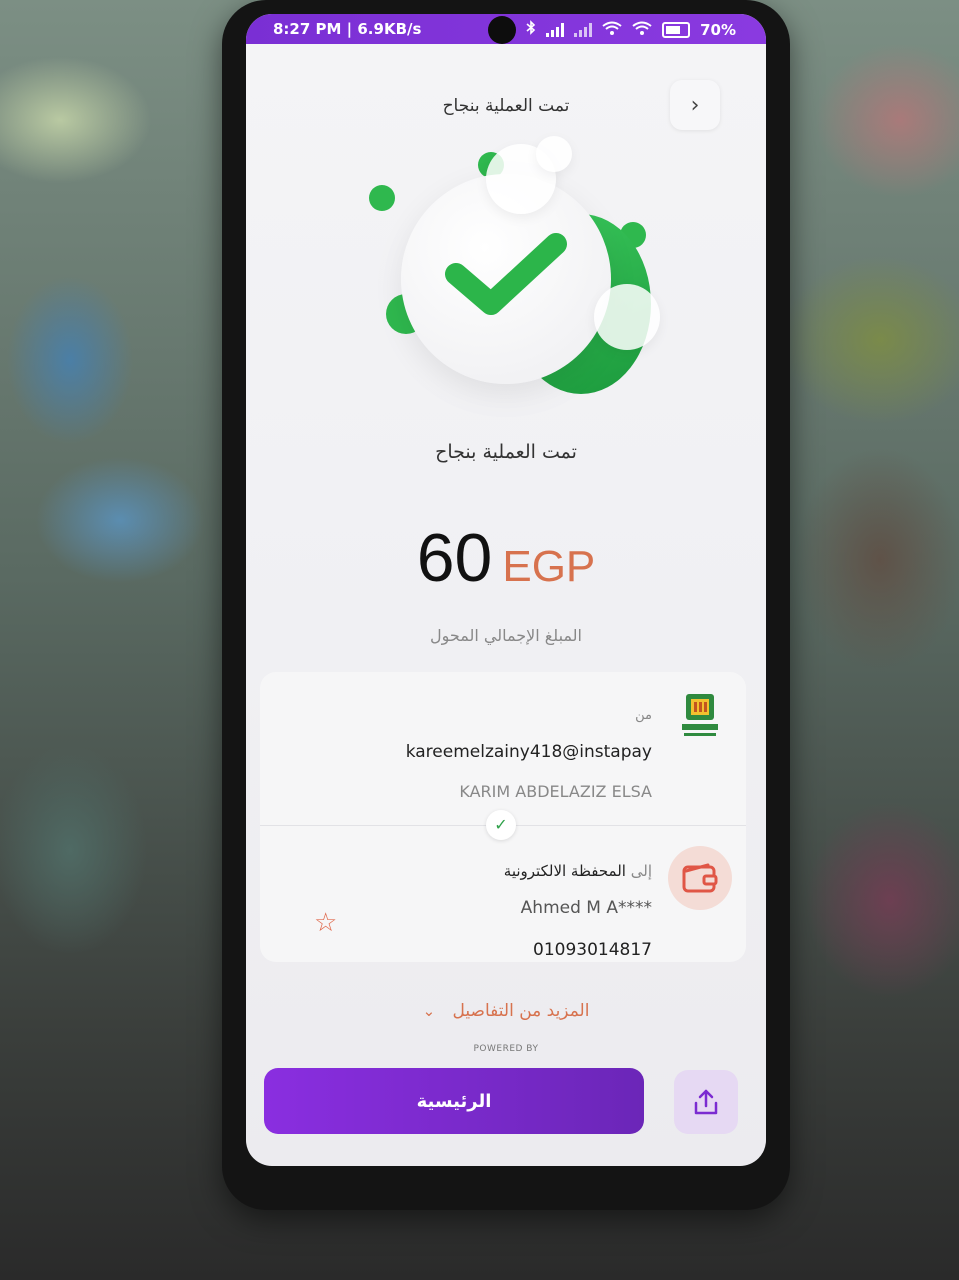  I want to click on bank-logo-icon, so click(700, 716).